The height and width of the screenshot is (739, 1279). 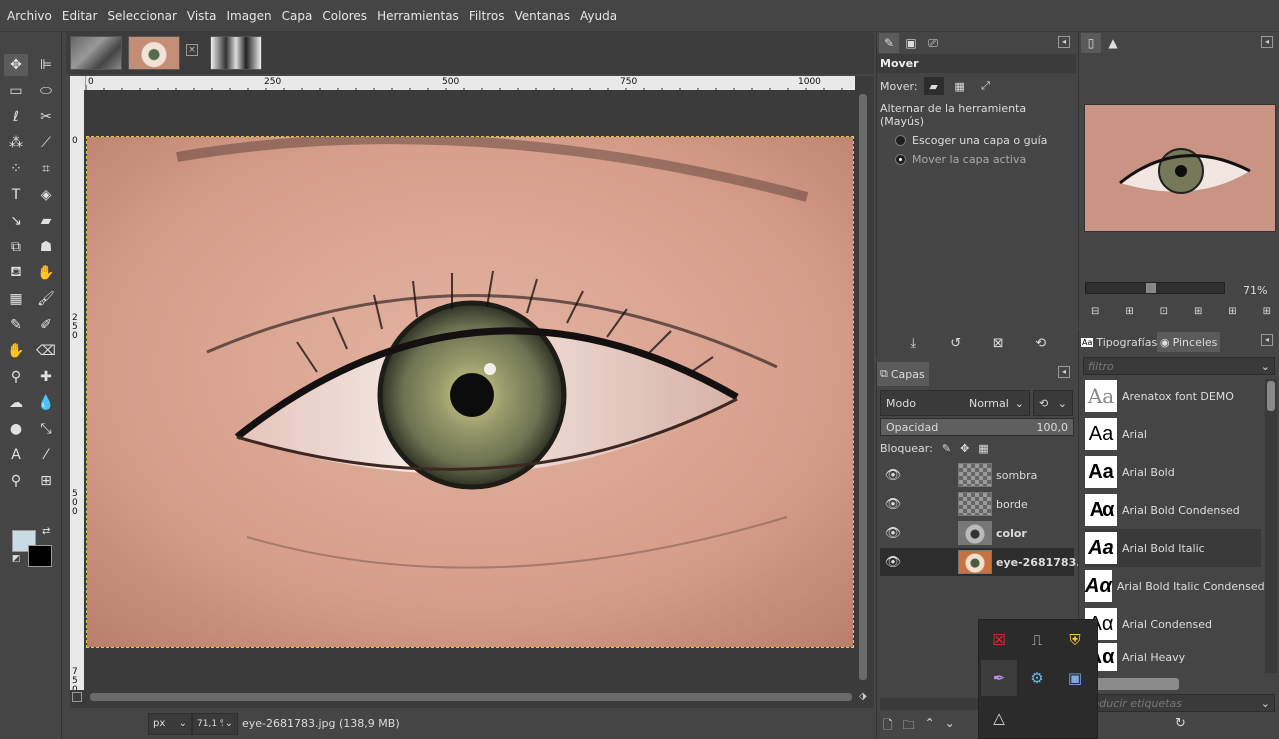 I want to click on reset-options-icon: ⟲, so click(x=1041, y=343).